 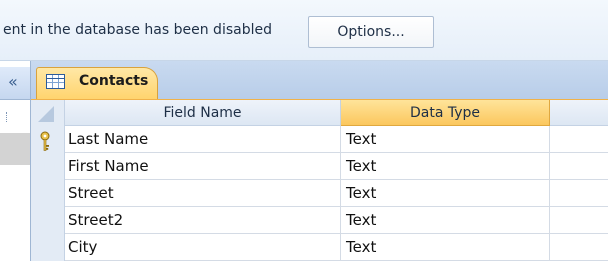 I want to click on field-name-cell: First Name, so click(x=203, y=166).